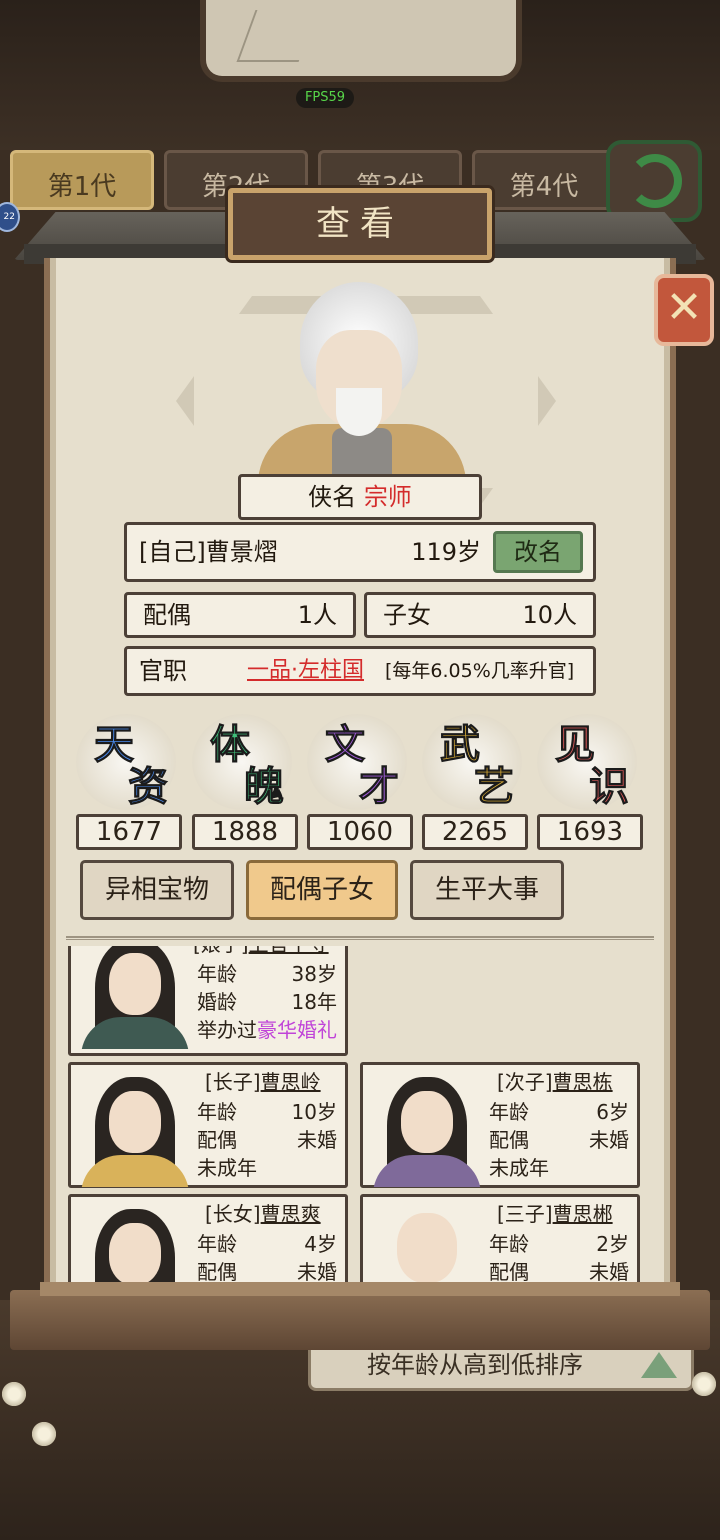 The height and width of the screenshot is (1540, 720). Describe the element at coordinates (360, 832) in the screenshot. I see `attribute-value: 1060` at that location.